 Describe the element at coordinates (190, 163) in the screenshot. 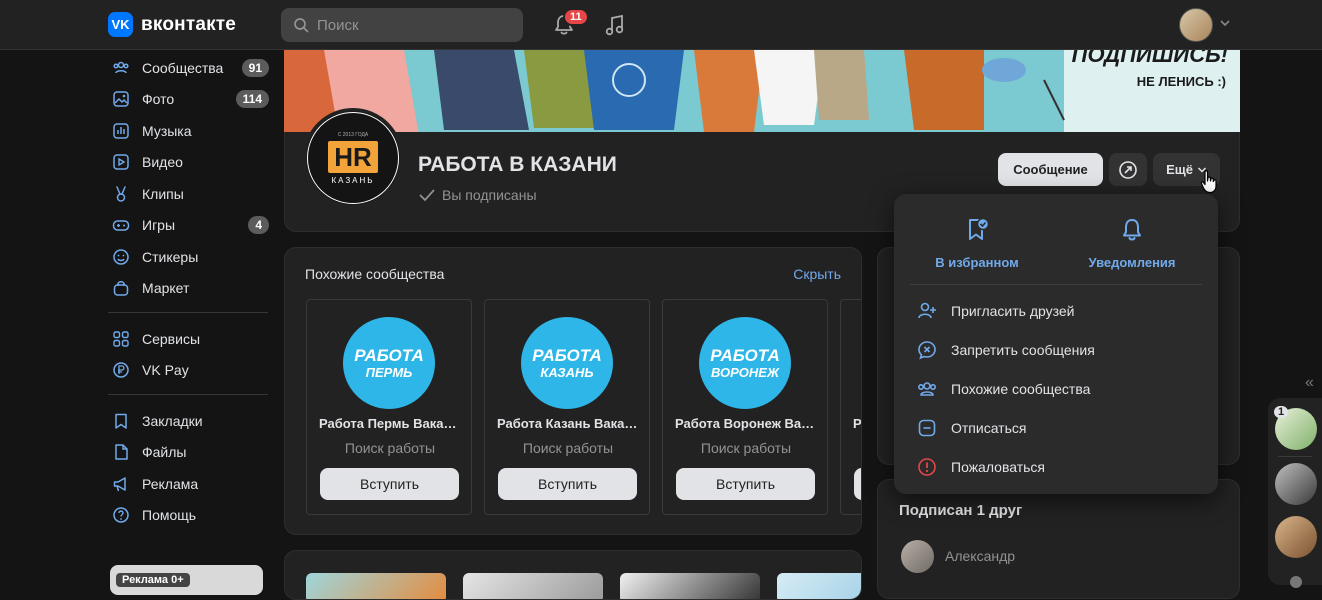

I see `sidebar-item-video: Видео` at that location.